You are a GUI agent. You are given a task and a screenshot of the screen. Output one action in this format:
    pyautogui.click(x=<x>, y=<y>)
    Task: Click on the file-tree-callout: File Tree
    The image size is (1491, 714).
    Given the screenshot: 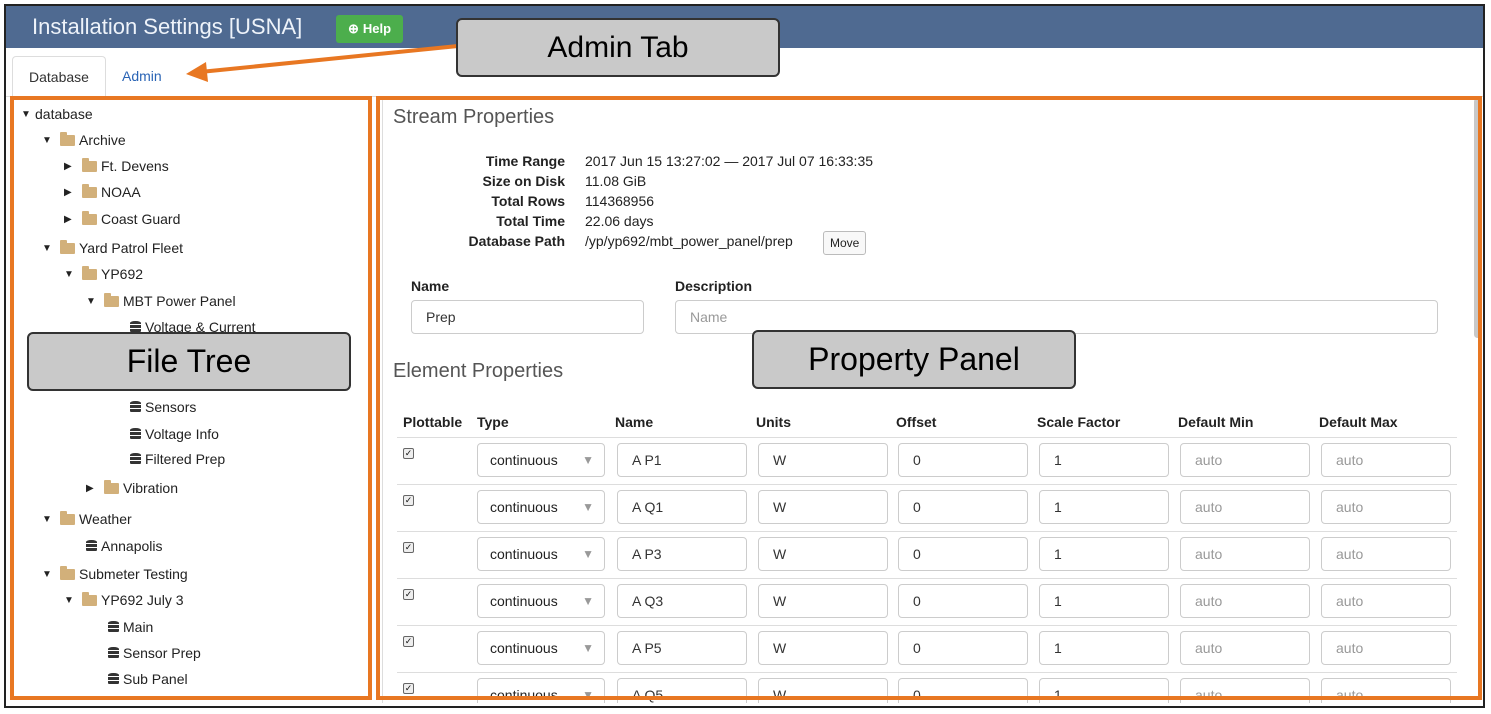 What is the action you would take?
    pyautogui.click(x=189, y=361)
    